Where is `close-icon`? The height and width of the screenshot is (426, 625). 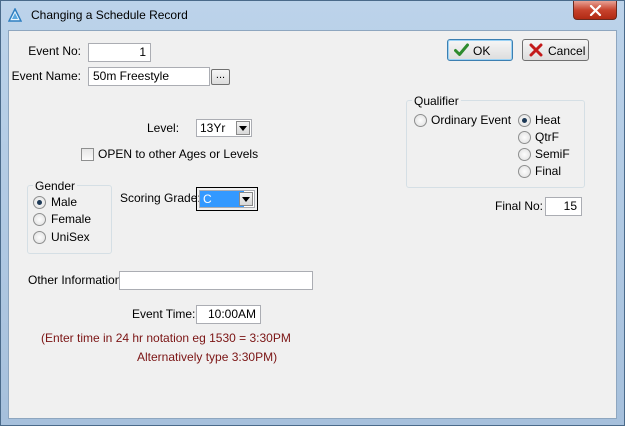 close-icon is located at coordinates (595, 10).